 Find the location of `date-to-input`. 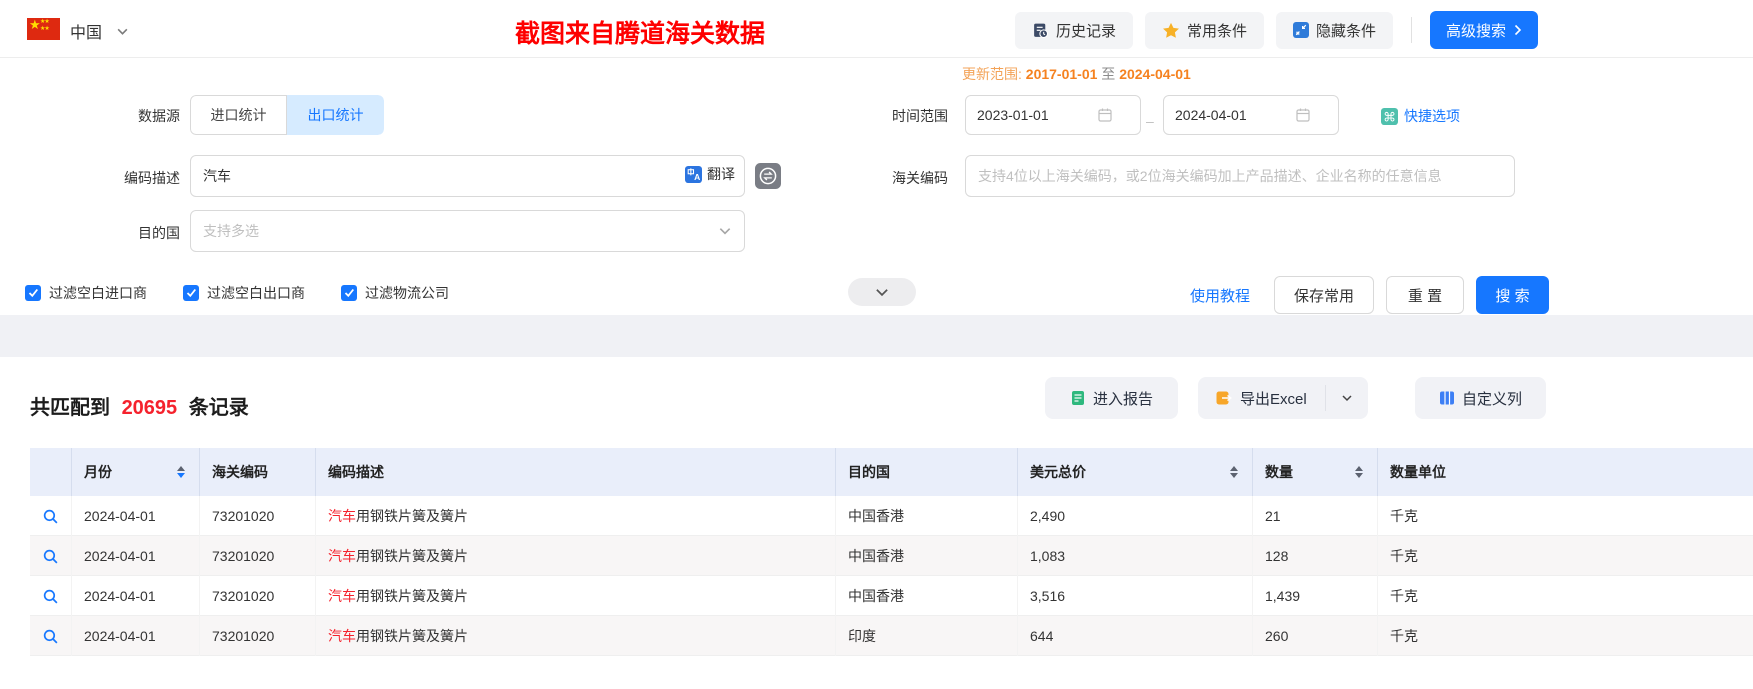

date-to-input is located at coordinates (1251, 115).